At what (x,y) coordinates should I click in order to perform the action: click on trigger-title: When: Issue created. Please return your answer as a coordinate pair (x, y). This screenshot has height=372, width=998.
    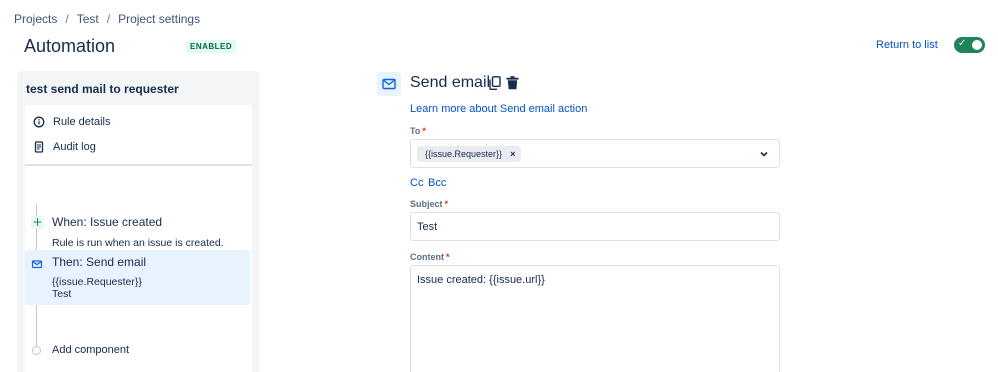
    Looking at the image, I should click on (107, 222).